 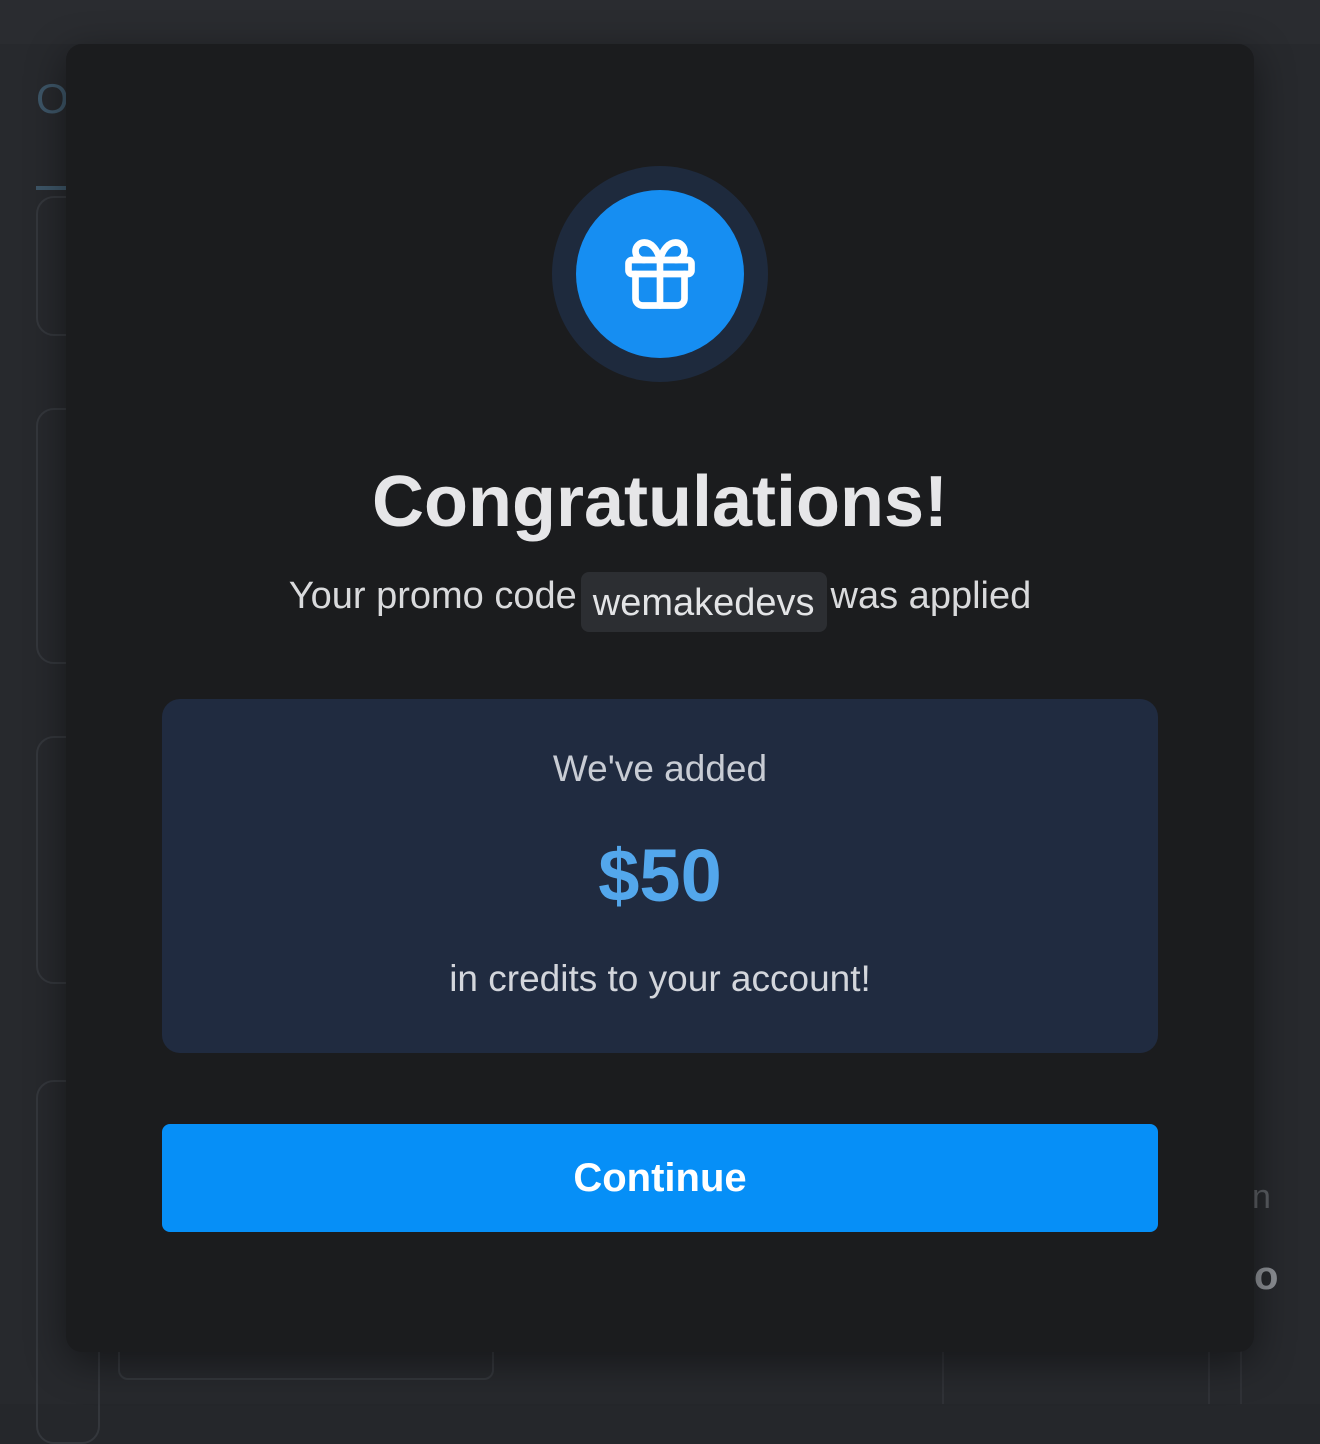 I want to click on gift-icon-ring, so click(x=660, y=274).